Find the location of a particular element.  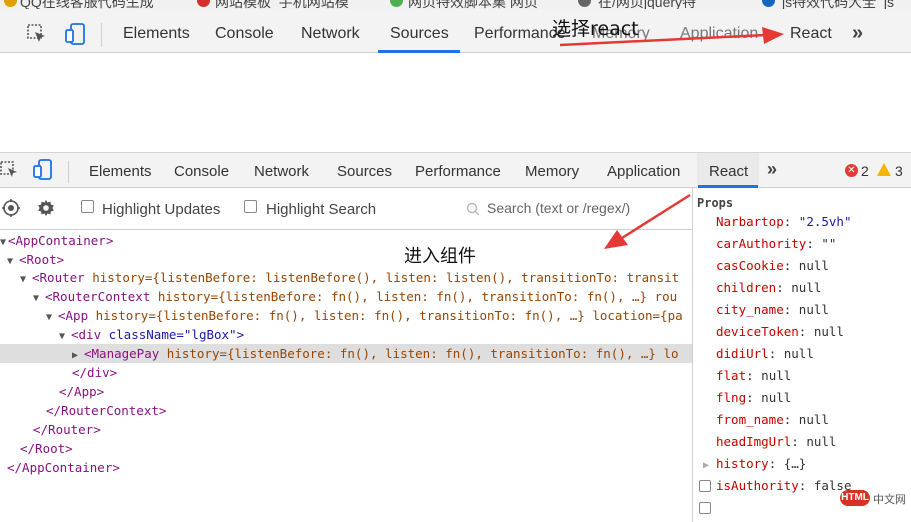

prop-row: carAuthority: "" is located at coordinates (802, 244).